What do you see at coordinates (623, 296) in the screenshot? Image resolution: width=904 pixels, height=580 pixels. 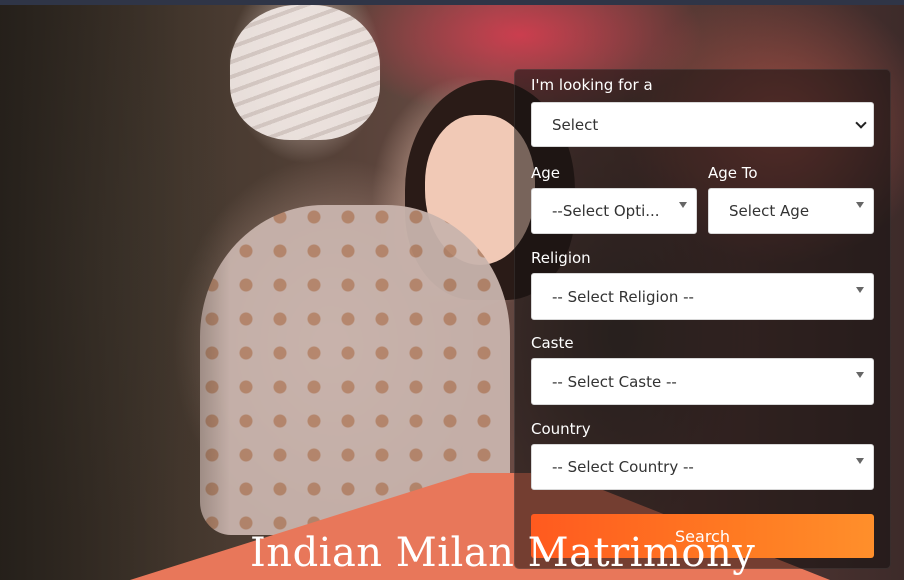 I see `religion-value: -- Select Religion --` at bounding box center [623, 296].